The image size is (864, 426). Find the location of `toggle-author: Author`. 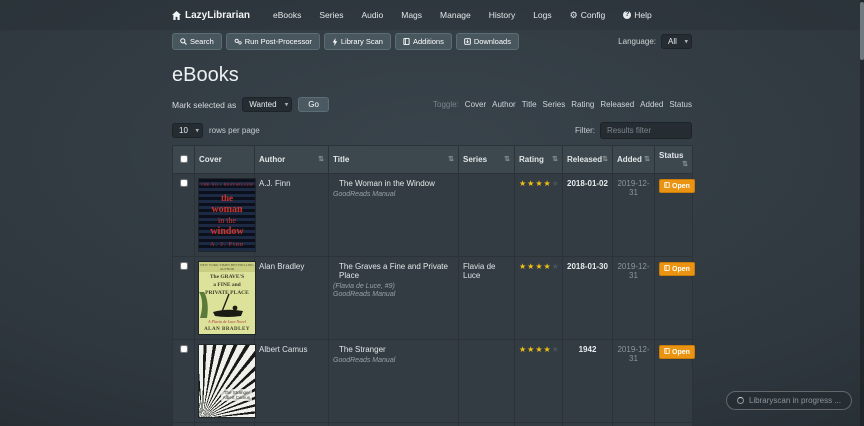

toggle-author: Author is located at coordinates (504, 104).